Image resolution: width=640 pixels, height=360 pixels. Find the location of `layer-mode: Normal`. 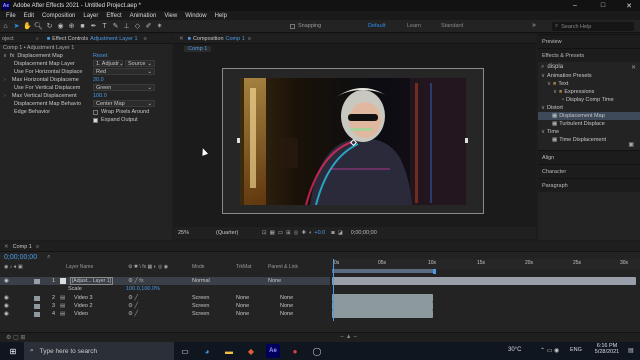

layer-mode: Normal is located at coordinates (201, 281).